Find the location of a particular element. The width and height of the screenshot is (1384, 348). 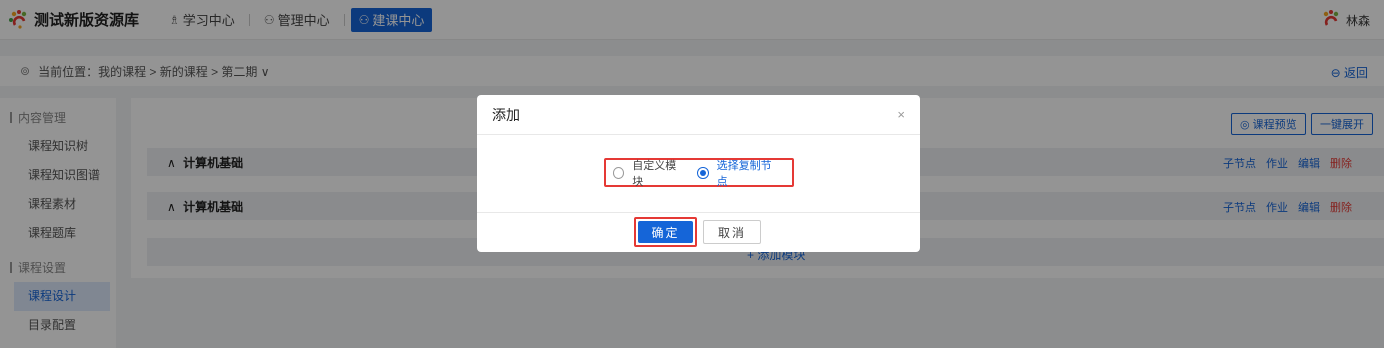

add-type-radio-group: 自定义模块 选择复制节点 is located at coordinates (699, 173).